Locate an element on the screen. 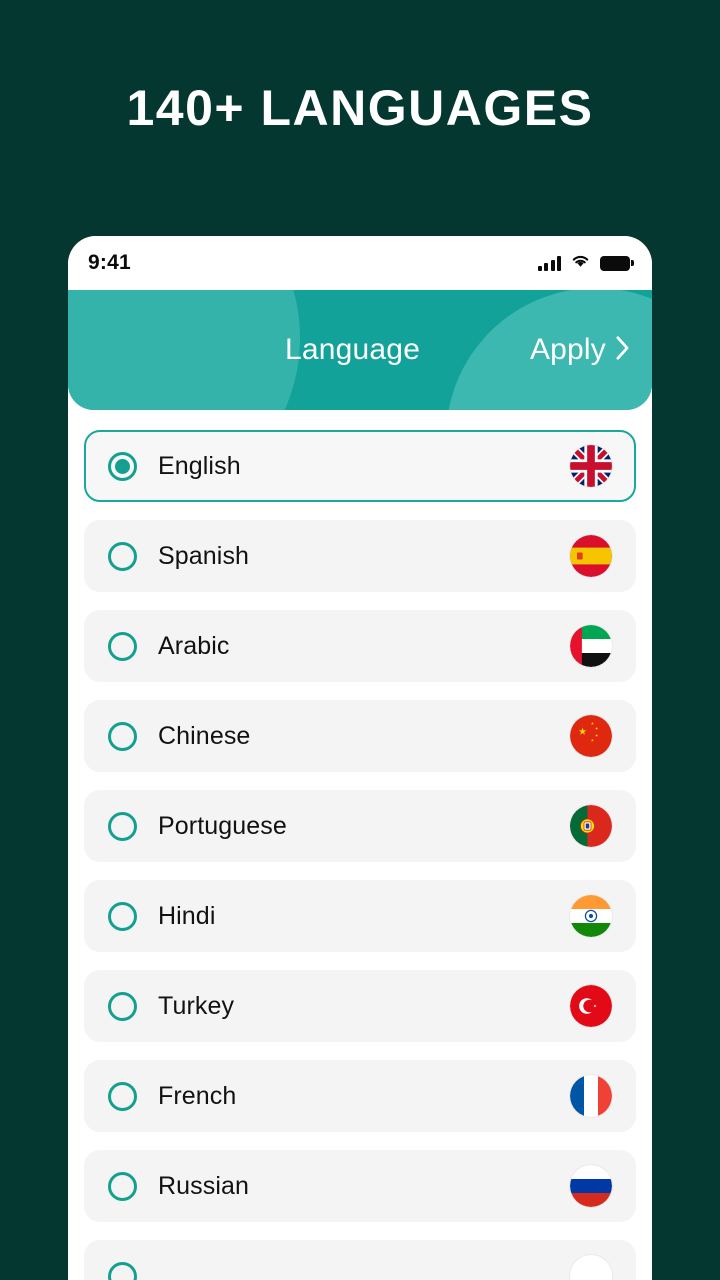  flag-india-icon is located at coordinates (591, 916).